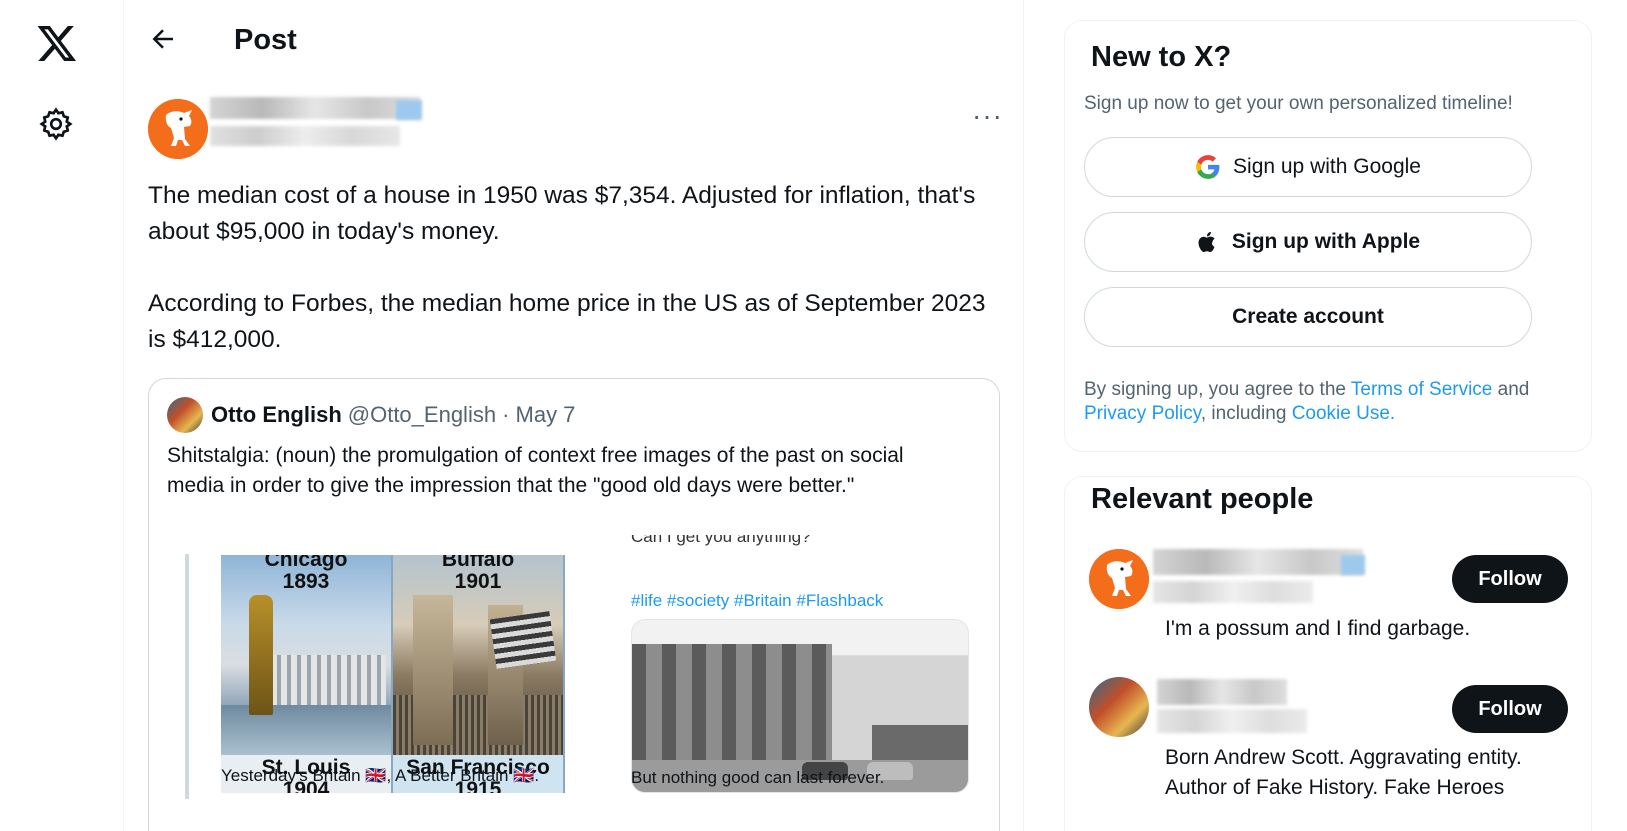  What do you see at coordinates (1421, 389) in the screenshot?
I see `terms-link: Terms of Service` at bounding box center [1421, 389].